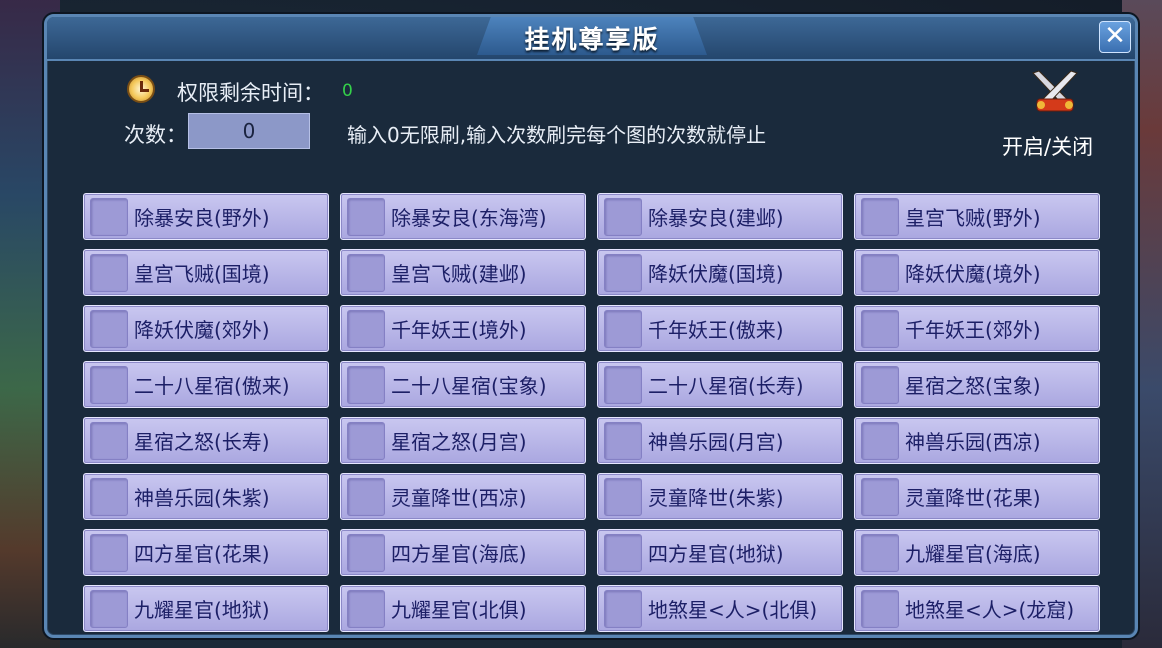 Image resolution: width=1162 pixels, height=648 pixels. I want to click on map-option: 四方星官(海底), so click(463, 552).